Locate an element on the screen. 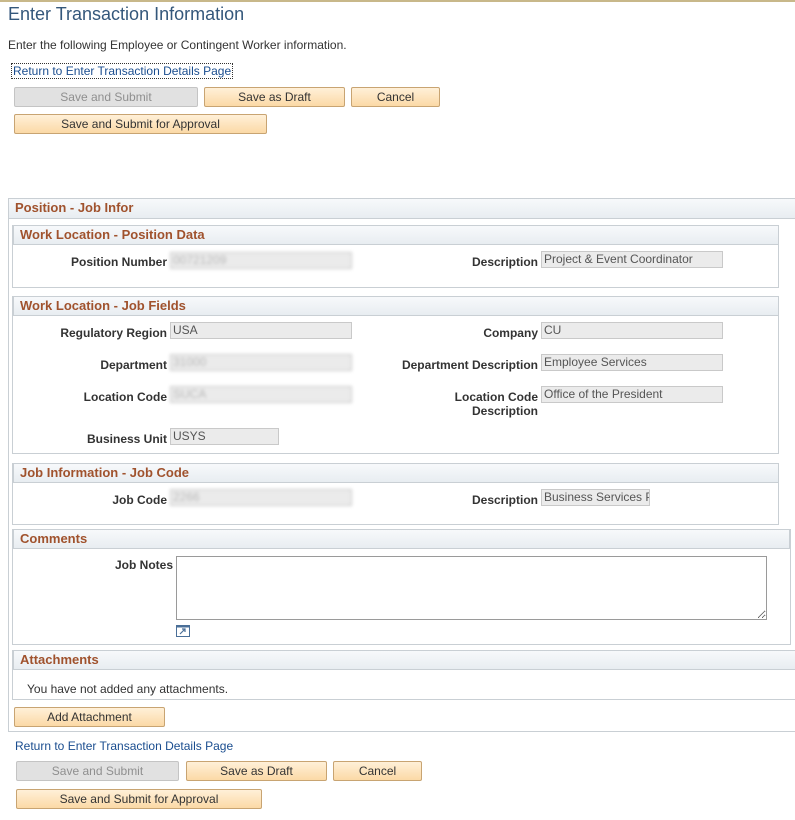 Image resolution: width=795 pixels, height=820 pixels. location-code-description-label-line2: Description is located at coordinates (504, 411).